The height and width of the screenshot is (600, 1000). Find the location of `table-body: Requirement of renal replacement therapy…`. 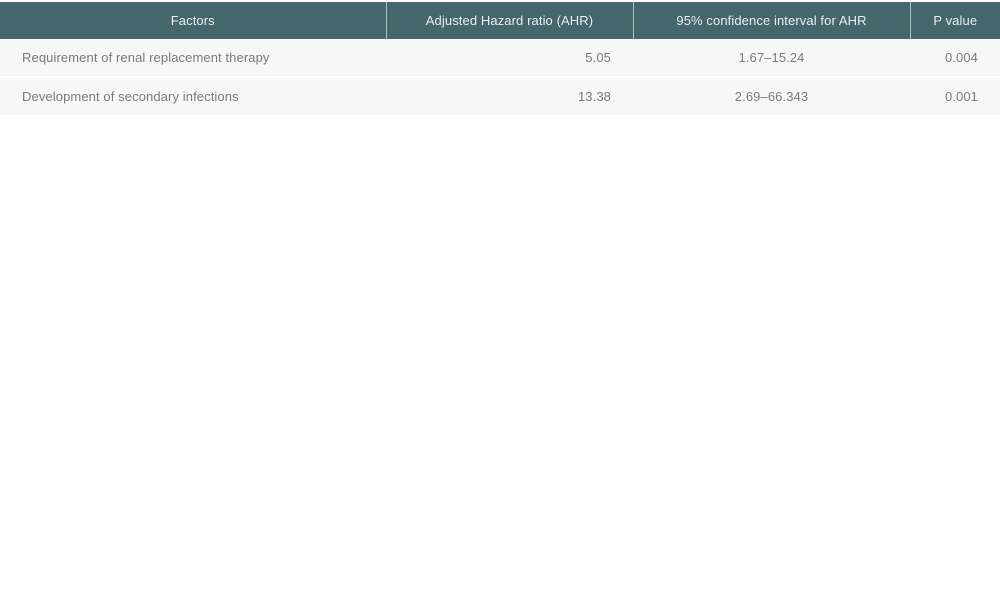

table-body: Requirement of renal replacement therapy… is located at coordinates (500, 77).